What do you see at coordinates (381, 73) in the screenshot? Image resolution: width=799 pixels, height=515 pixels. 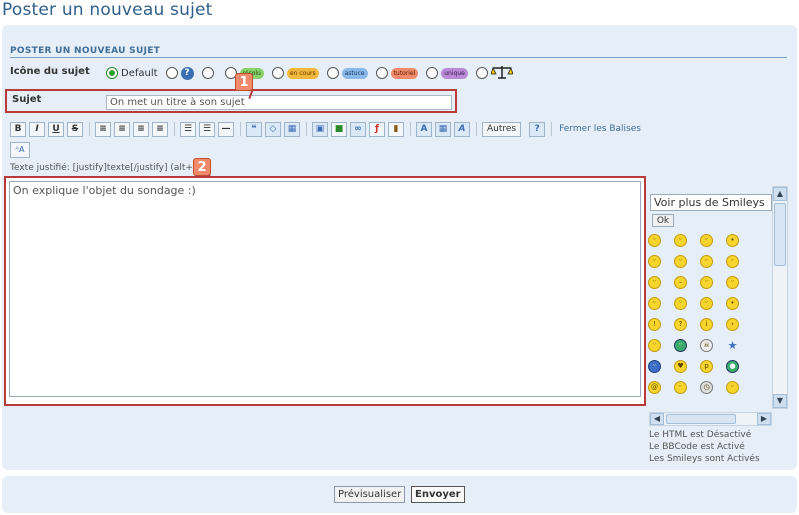 I see `radio-tutoriel` at bounding box center [381, 73].